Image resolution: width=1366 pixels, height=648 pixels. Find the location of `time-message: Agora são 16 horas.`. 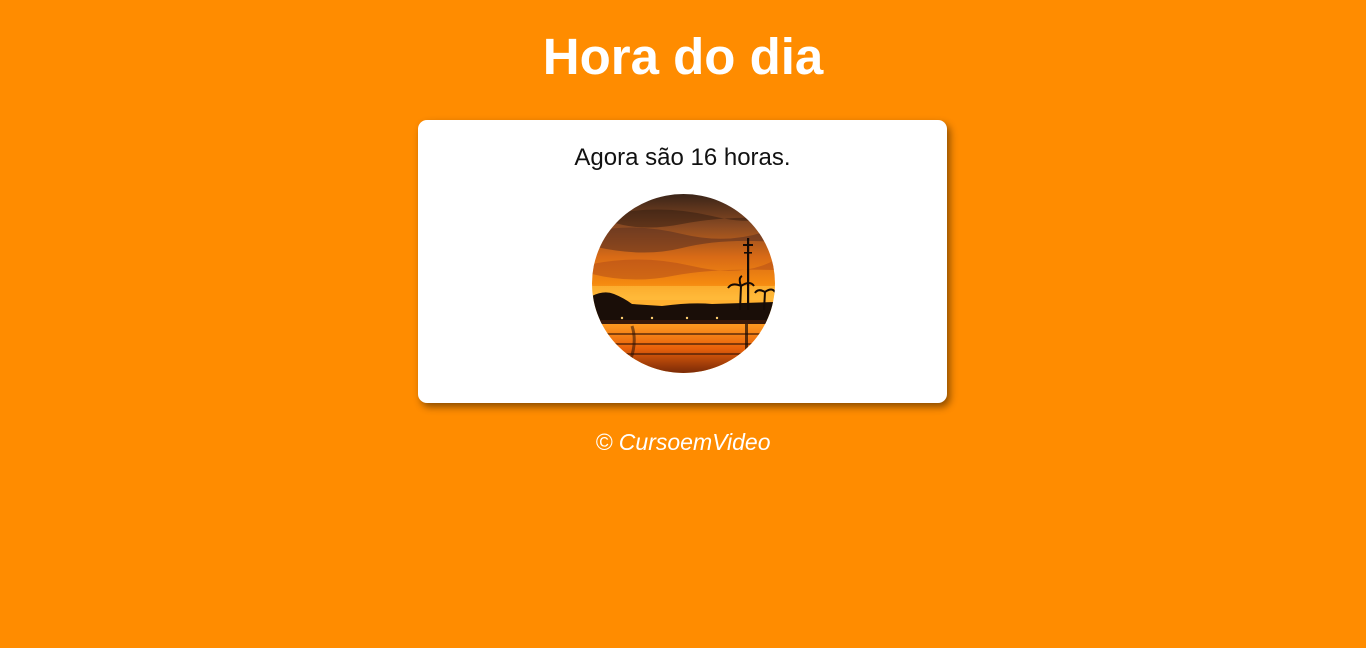

time-message: Agora são 16 horas. is located at coordinates (682, 157).